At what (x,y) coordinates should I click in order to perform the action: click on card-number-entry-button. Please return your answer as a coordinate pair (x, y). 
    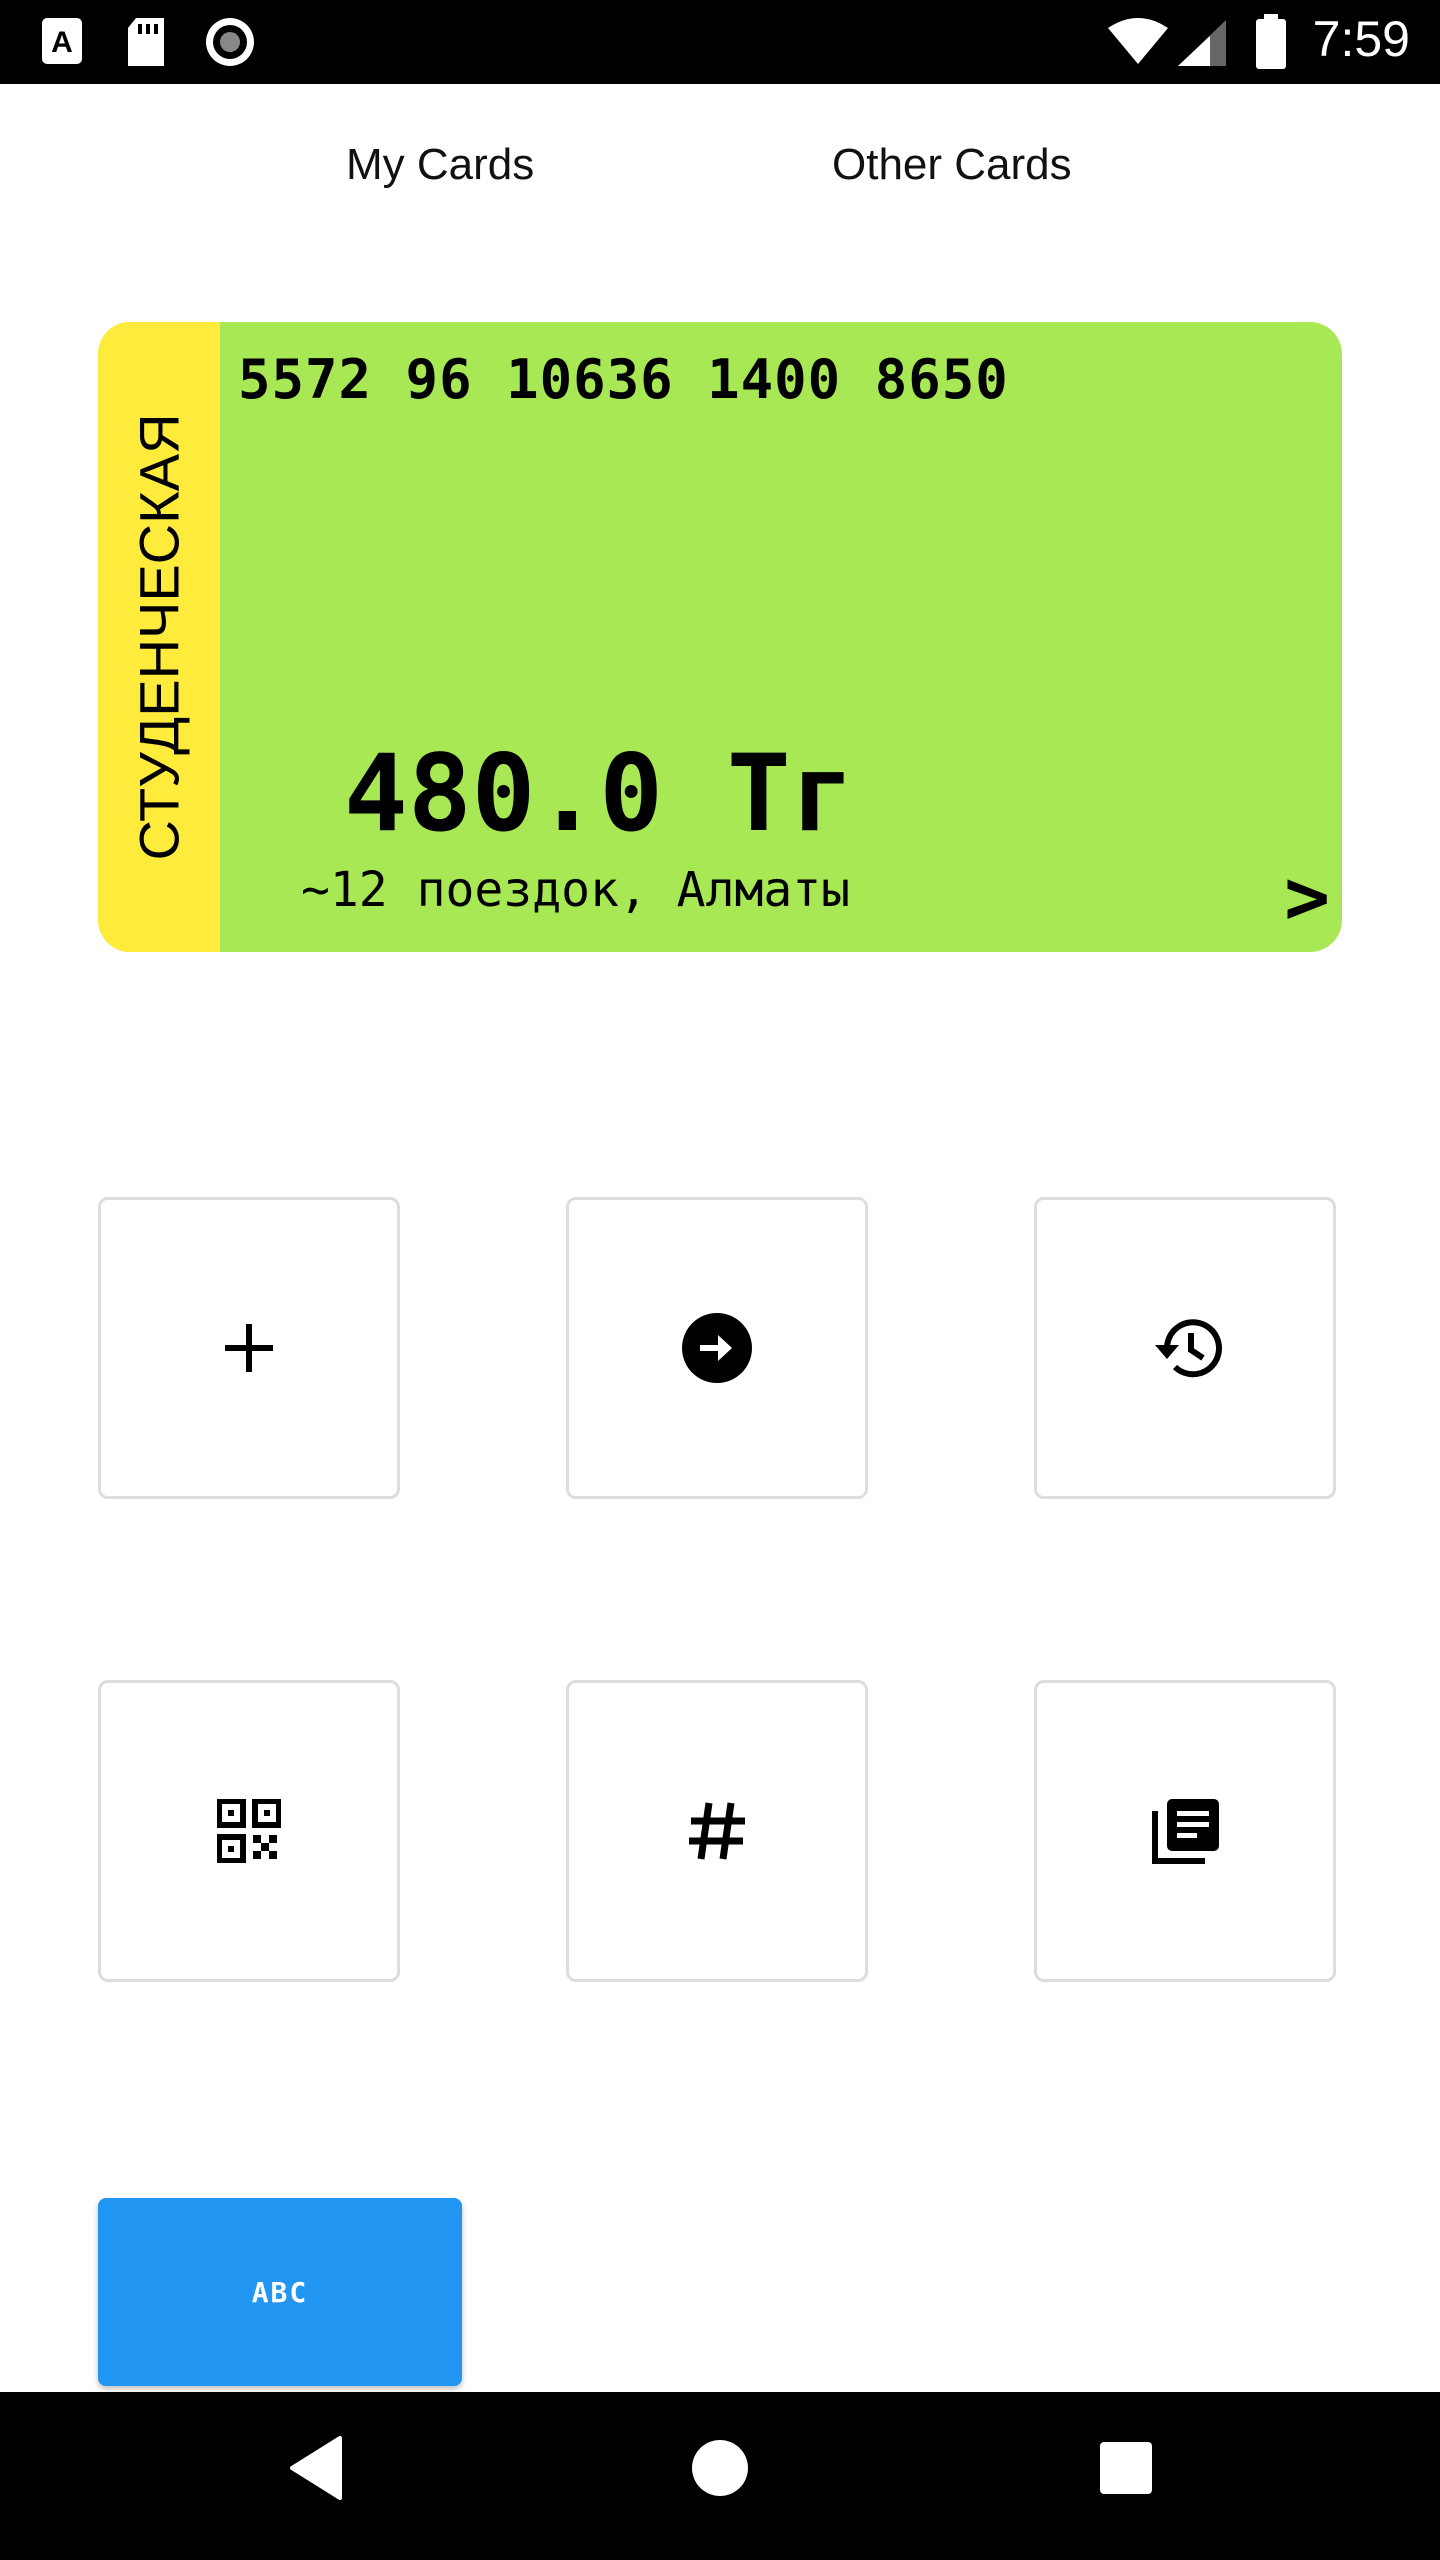
    Looking at the image, I should click on (717, 1831).